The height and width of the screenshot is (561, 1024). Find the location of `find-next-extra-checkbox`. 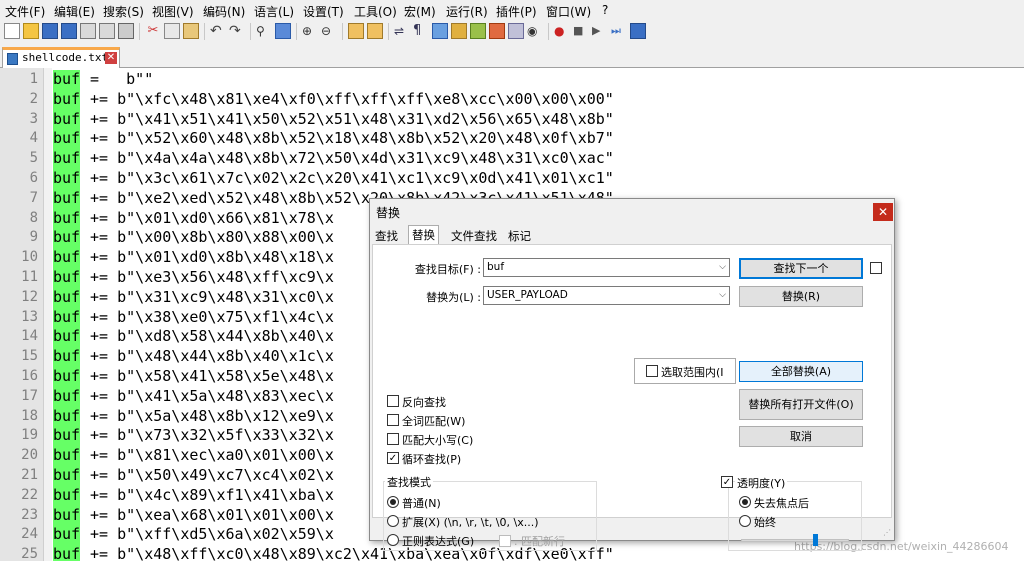

find-next-extra-checkbox is located at coordinates (876, 268).